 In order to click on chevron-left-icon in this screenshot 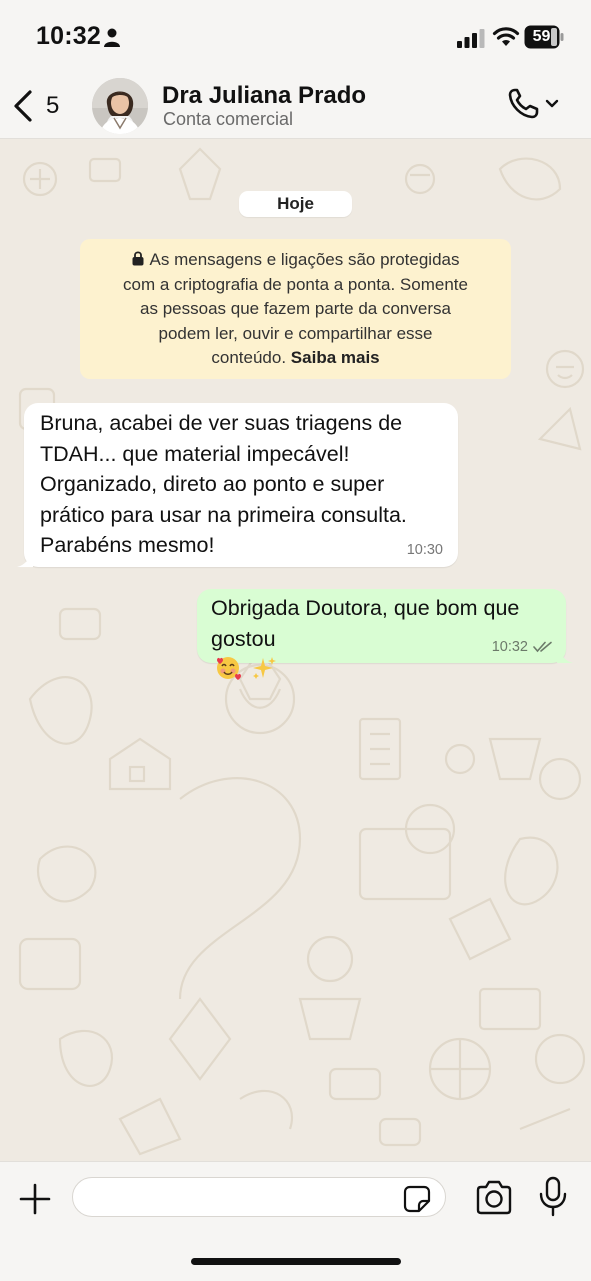, I will do `click(23, 106)`.